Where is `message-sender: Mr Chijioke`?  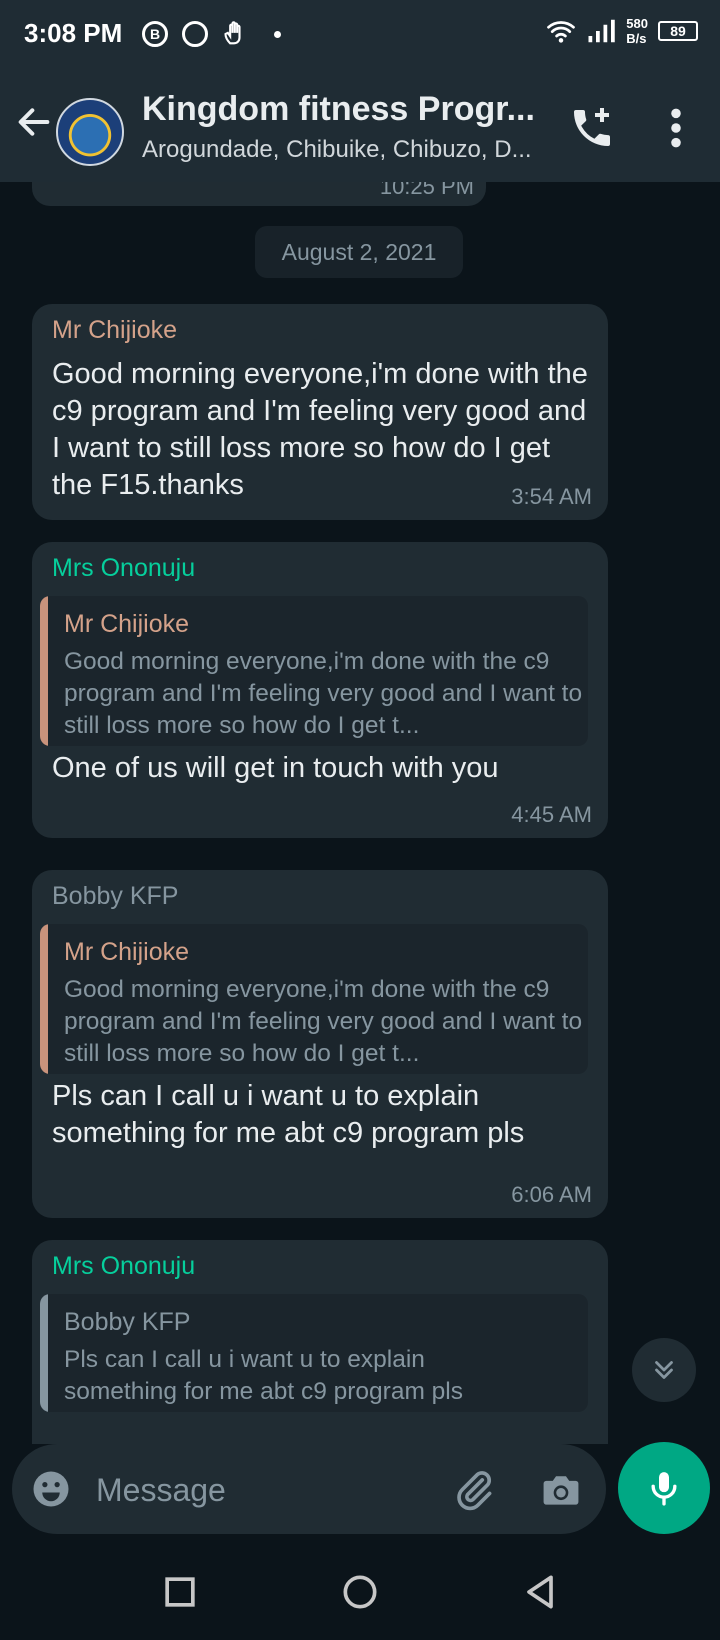 message-sender: Mr Chijioke is located at coordinates (114, 330).